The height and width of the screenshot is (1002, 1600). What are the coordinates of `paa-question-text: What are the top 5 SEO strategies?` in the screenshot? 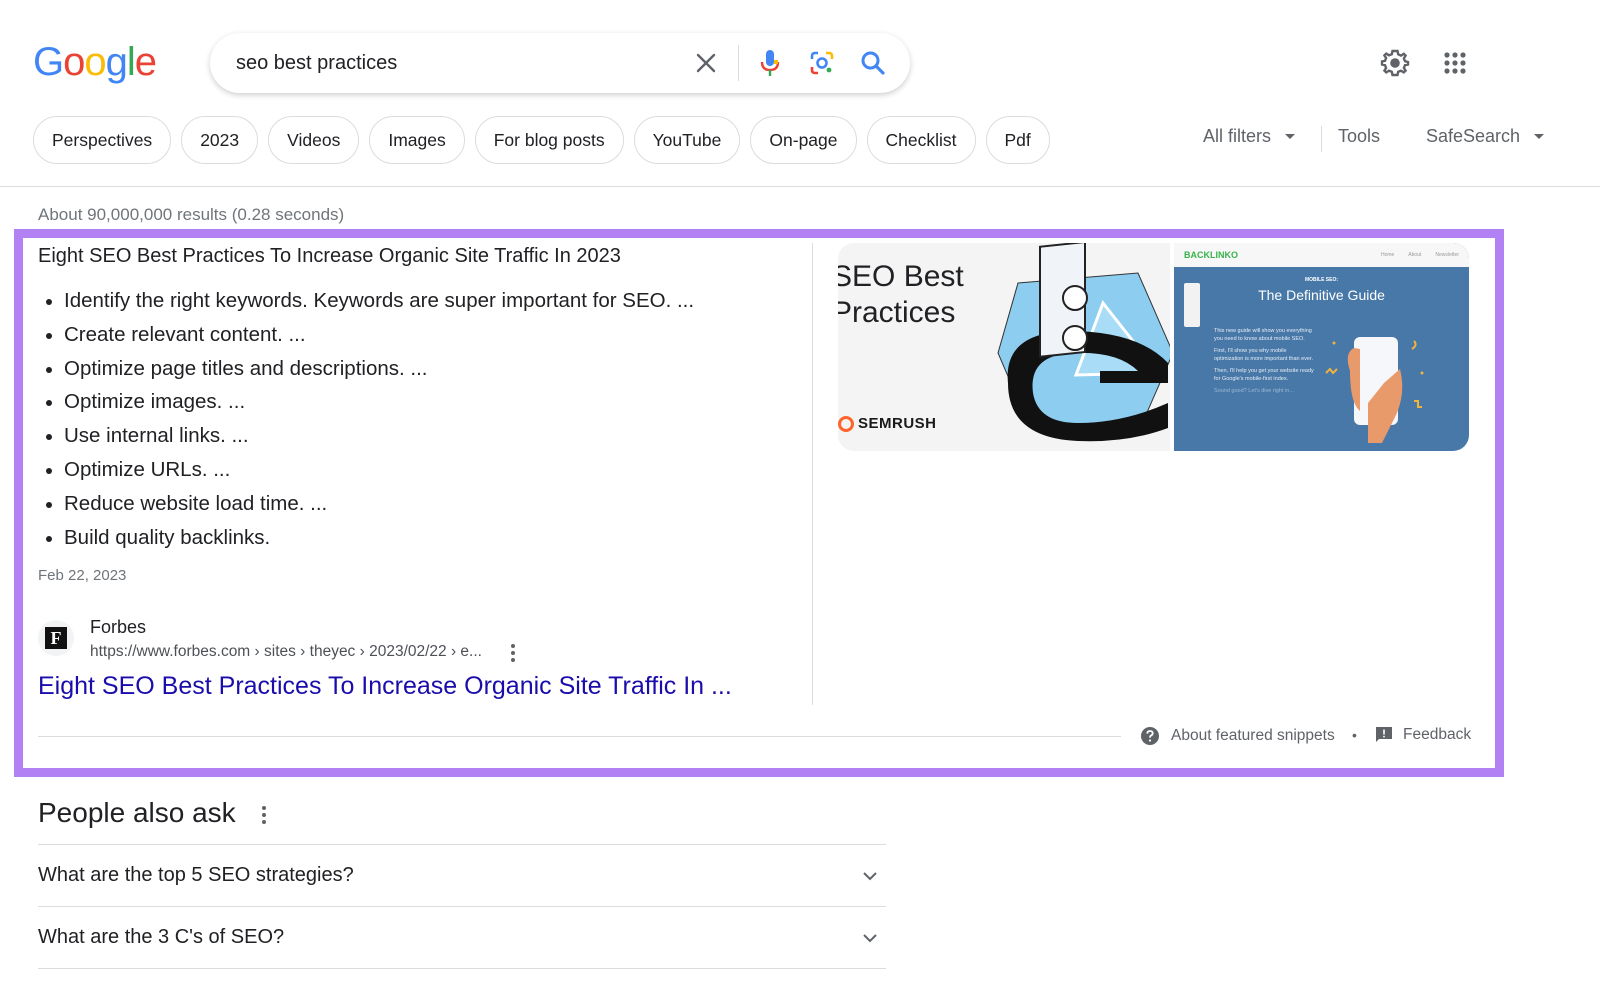 It's located at (196, 875).